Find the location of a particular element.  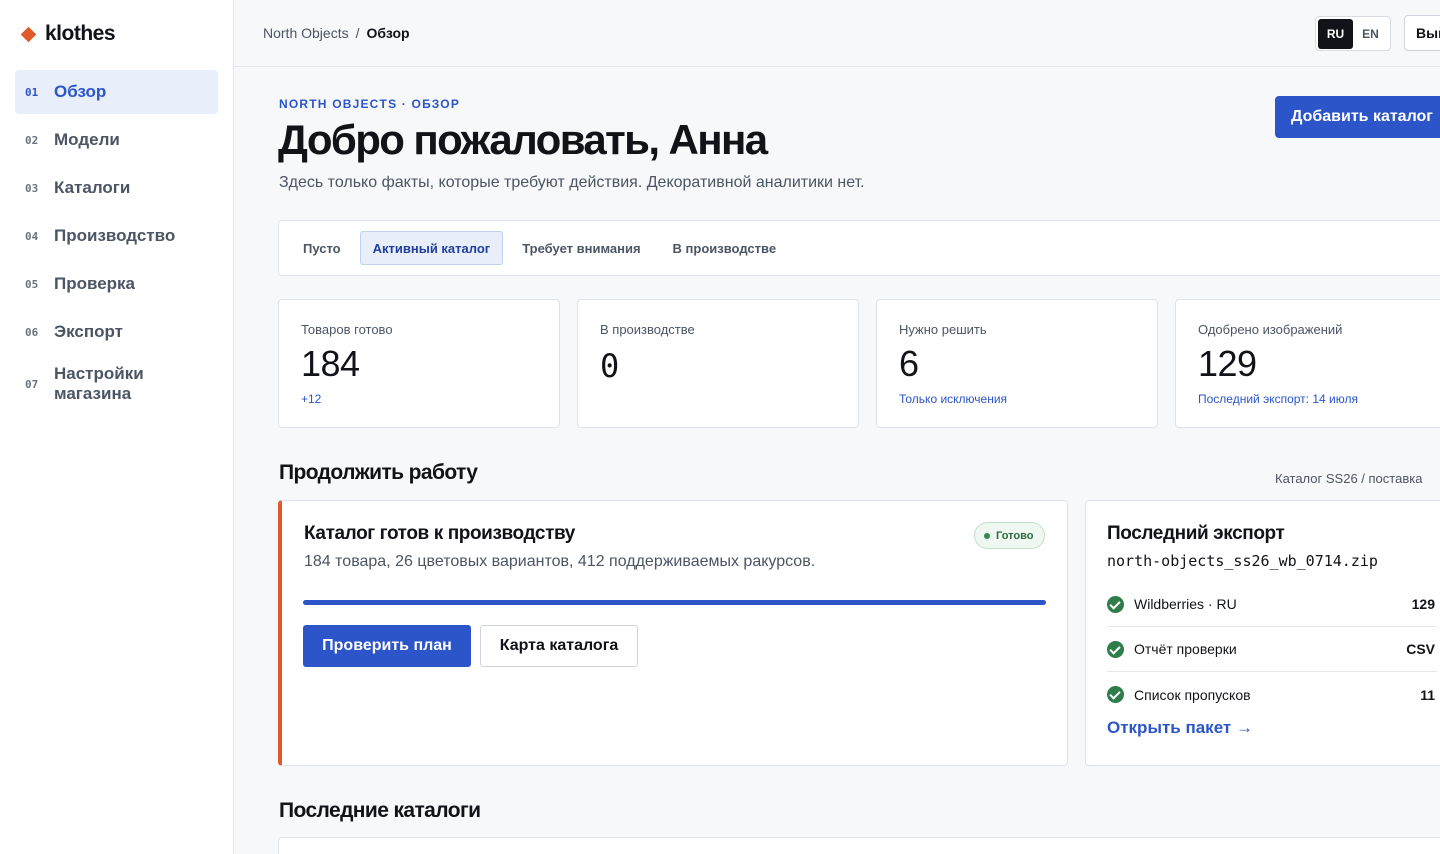

stat-value: 6 is located at coordinates (909, 363).